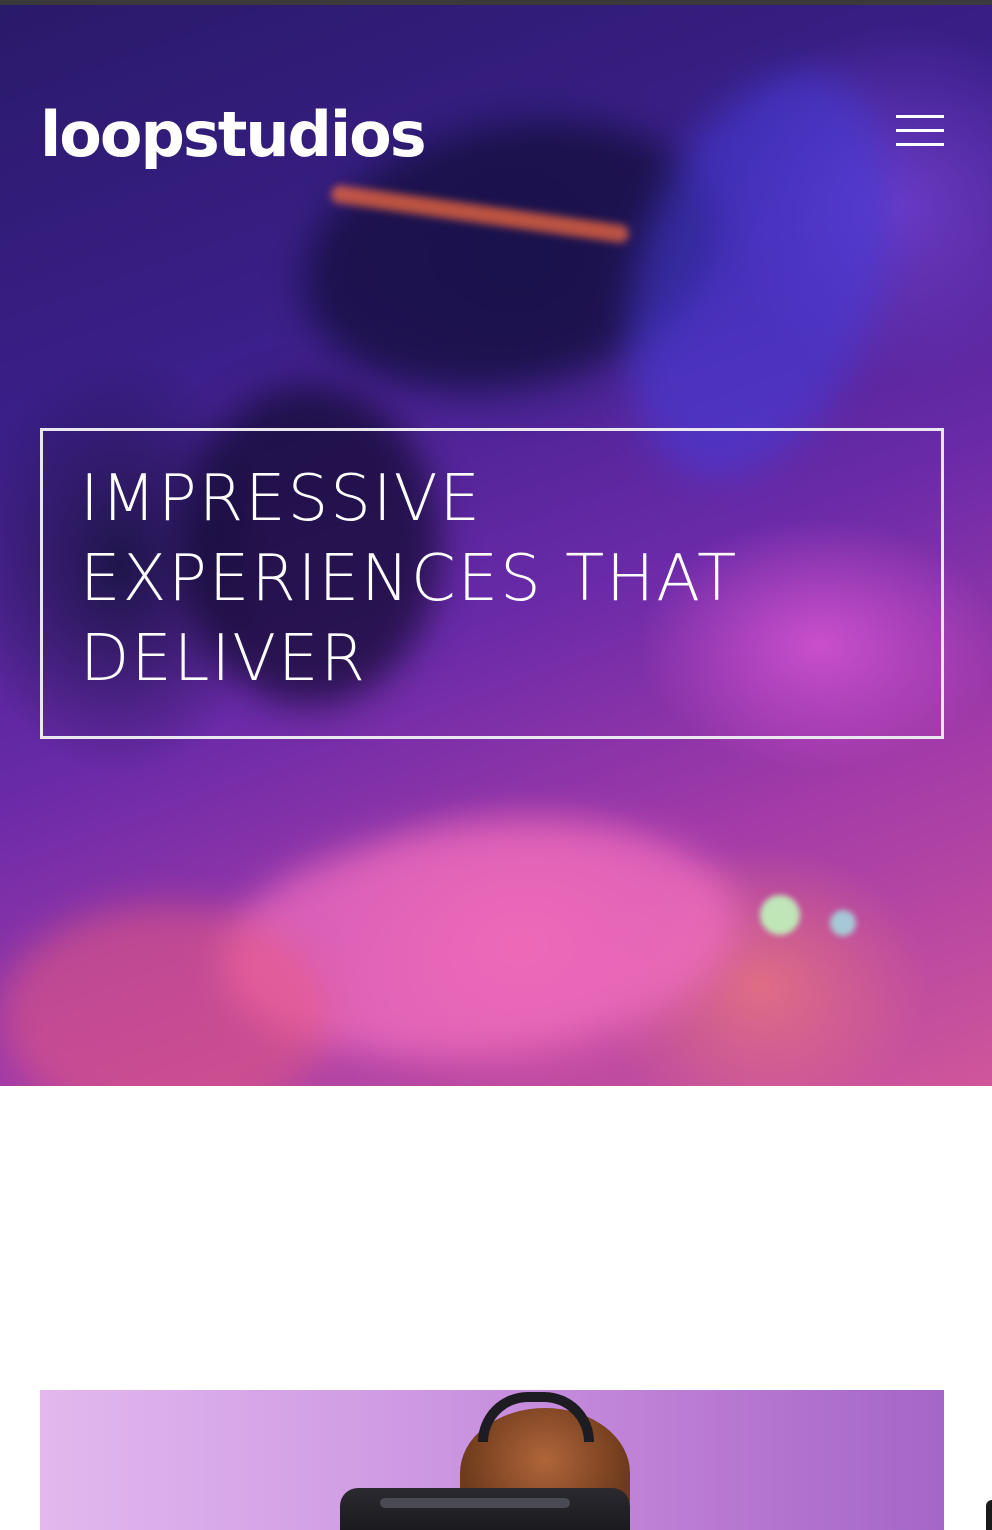 The image size is (992, 1530). What do you see at coordinates (233, 135) in the screenshot?
I see `site-logo: loopstudios` at bounding box center [233, 135].